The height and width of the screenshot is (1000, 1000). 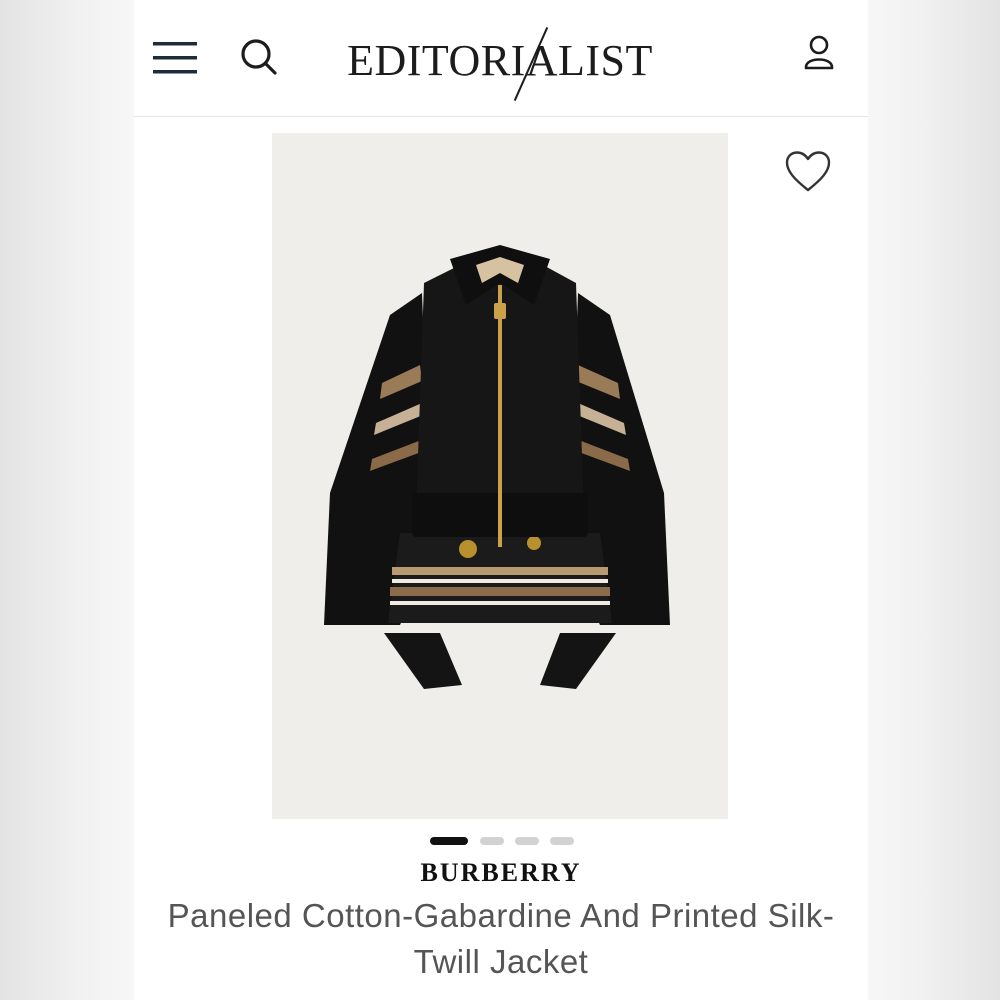 What do you see at coordinates (505, 841) in the screenshot?
I see `image-carousel-dots` at bounding box center [505, 841].